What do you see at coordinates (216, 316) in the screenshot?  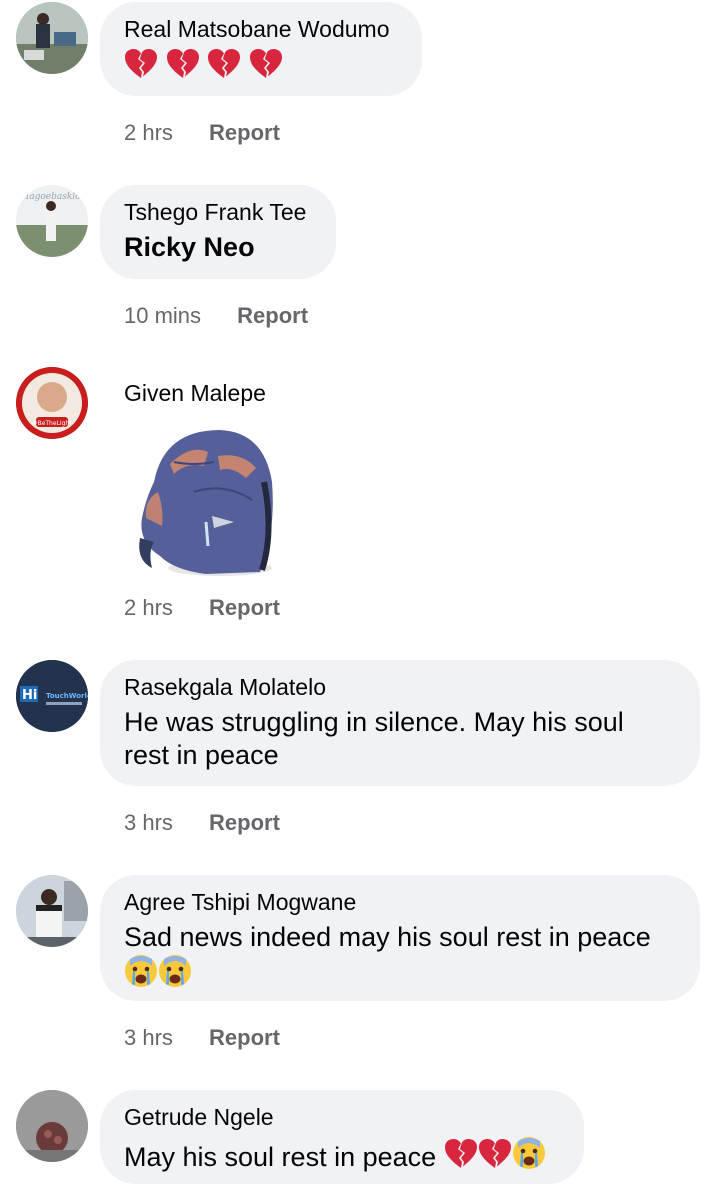 I see `comment-meta: 10 mins Report` at bounding box center [216, 316].